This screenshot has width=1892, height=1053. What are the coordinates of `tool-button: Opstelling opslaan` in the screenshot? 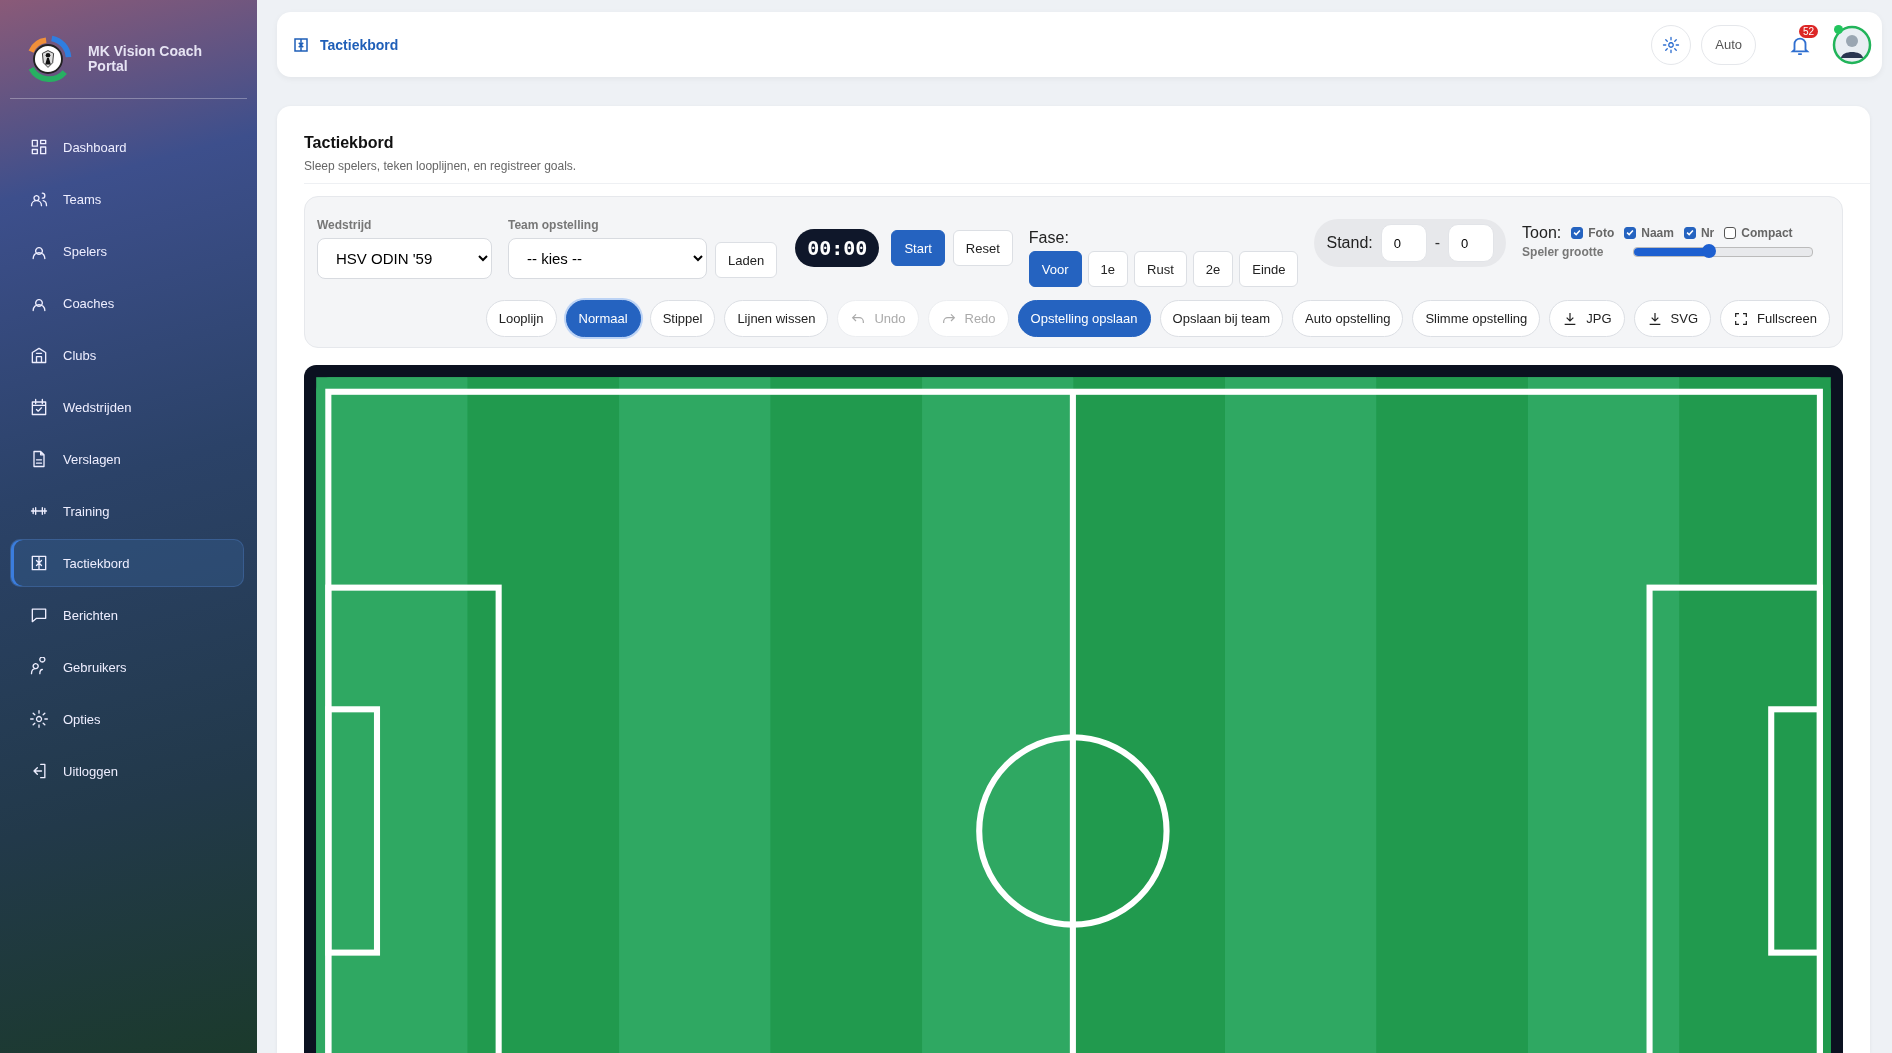 It's located at (1084, 318).